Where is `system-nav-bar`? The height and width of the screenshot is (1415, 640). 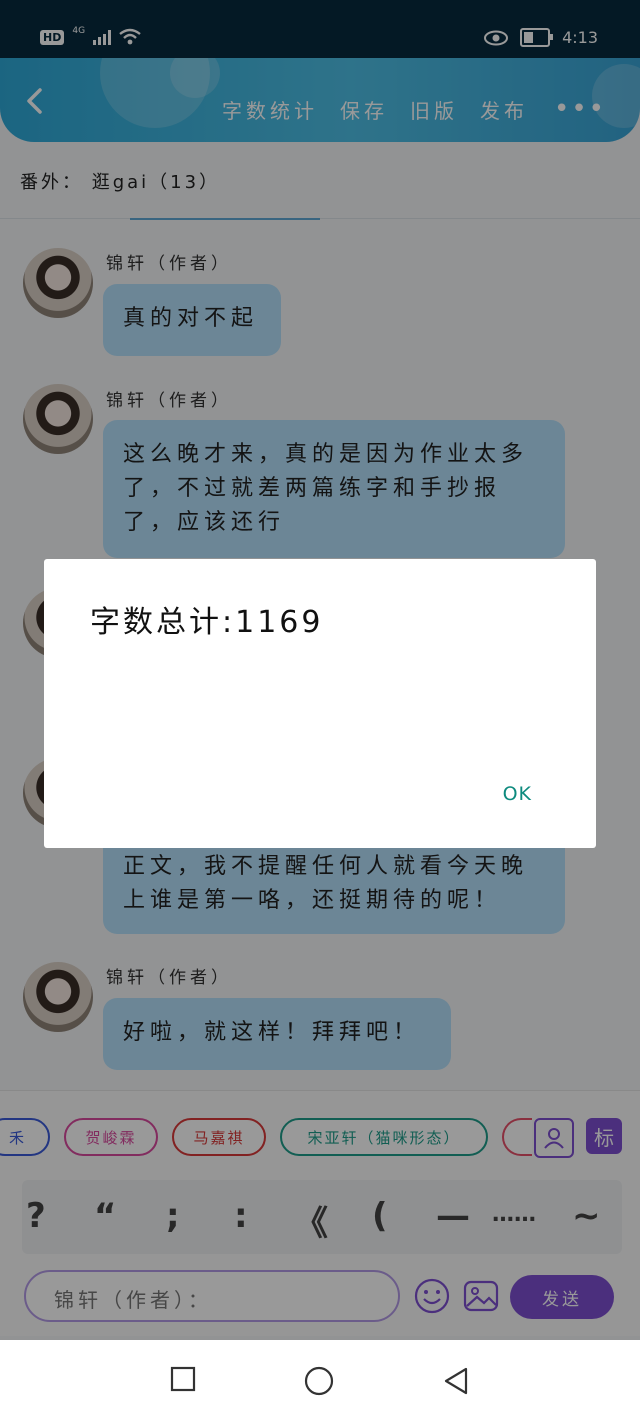
system-nav-bar is located at coordinates (320, 1377).